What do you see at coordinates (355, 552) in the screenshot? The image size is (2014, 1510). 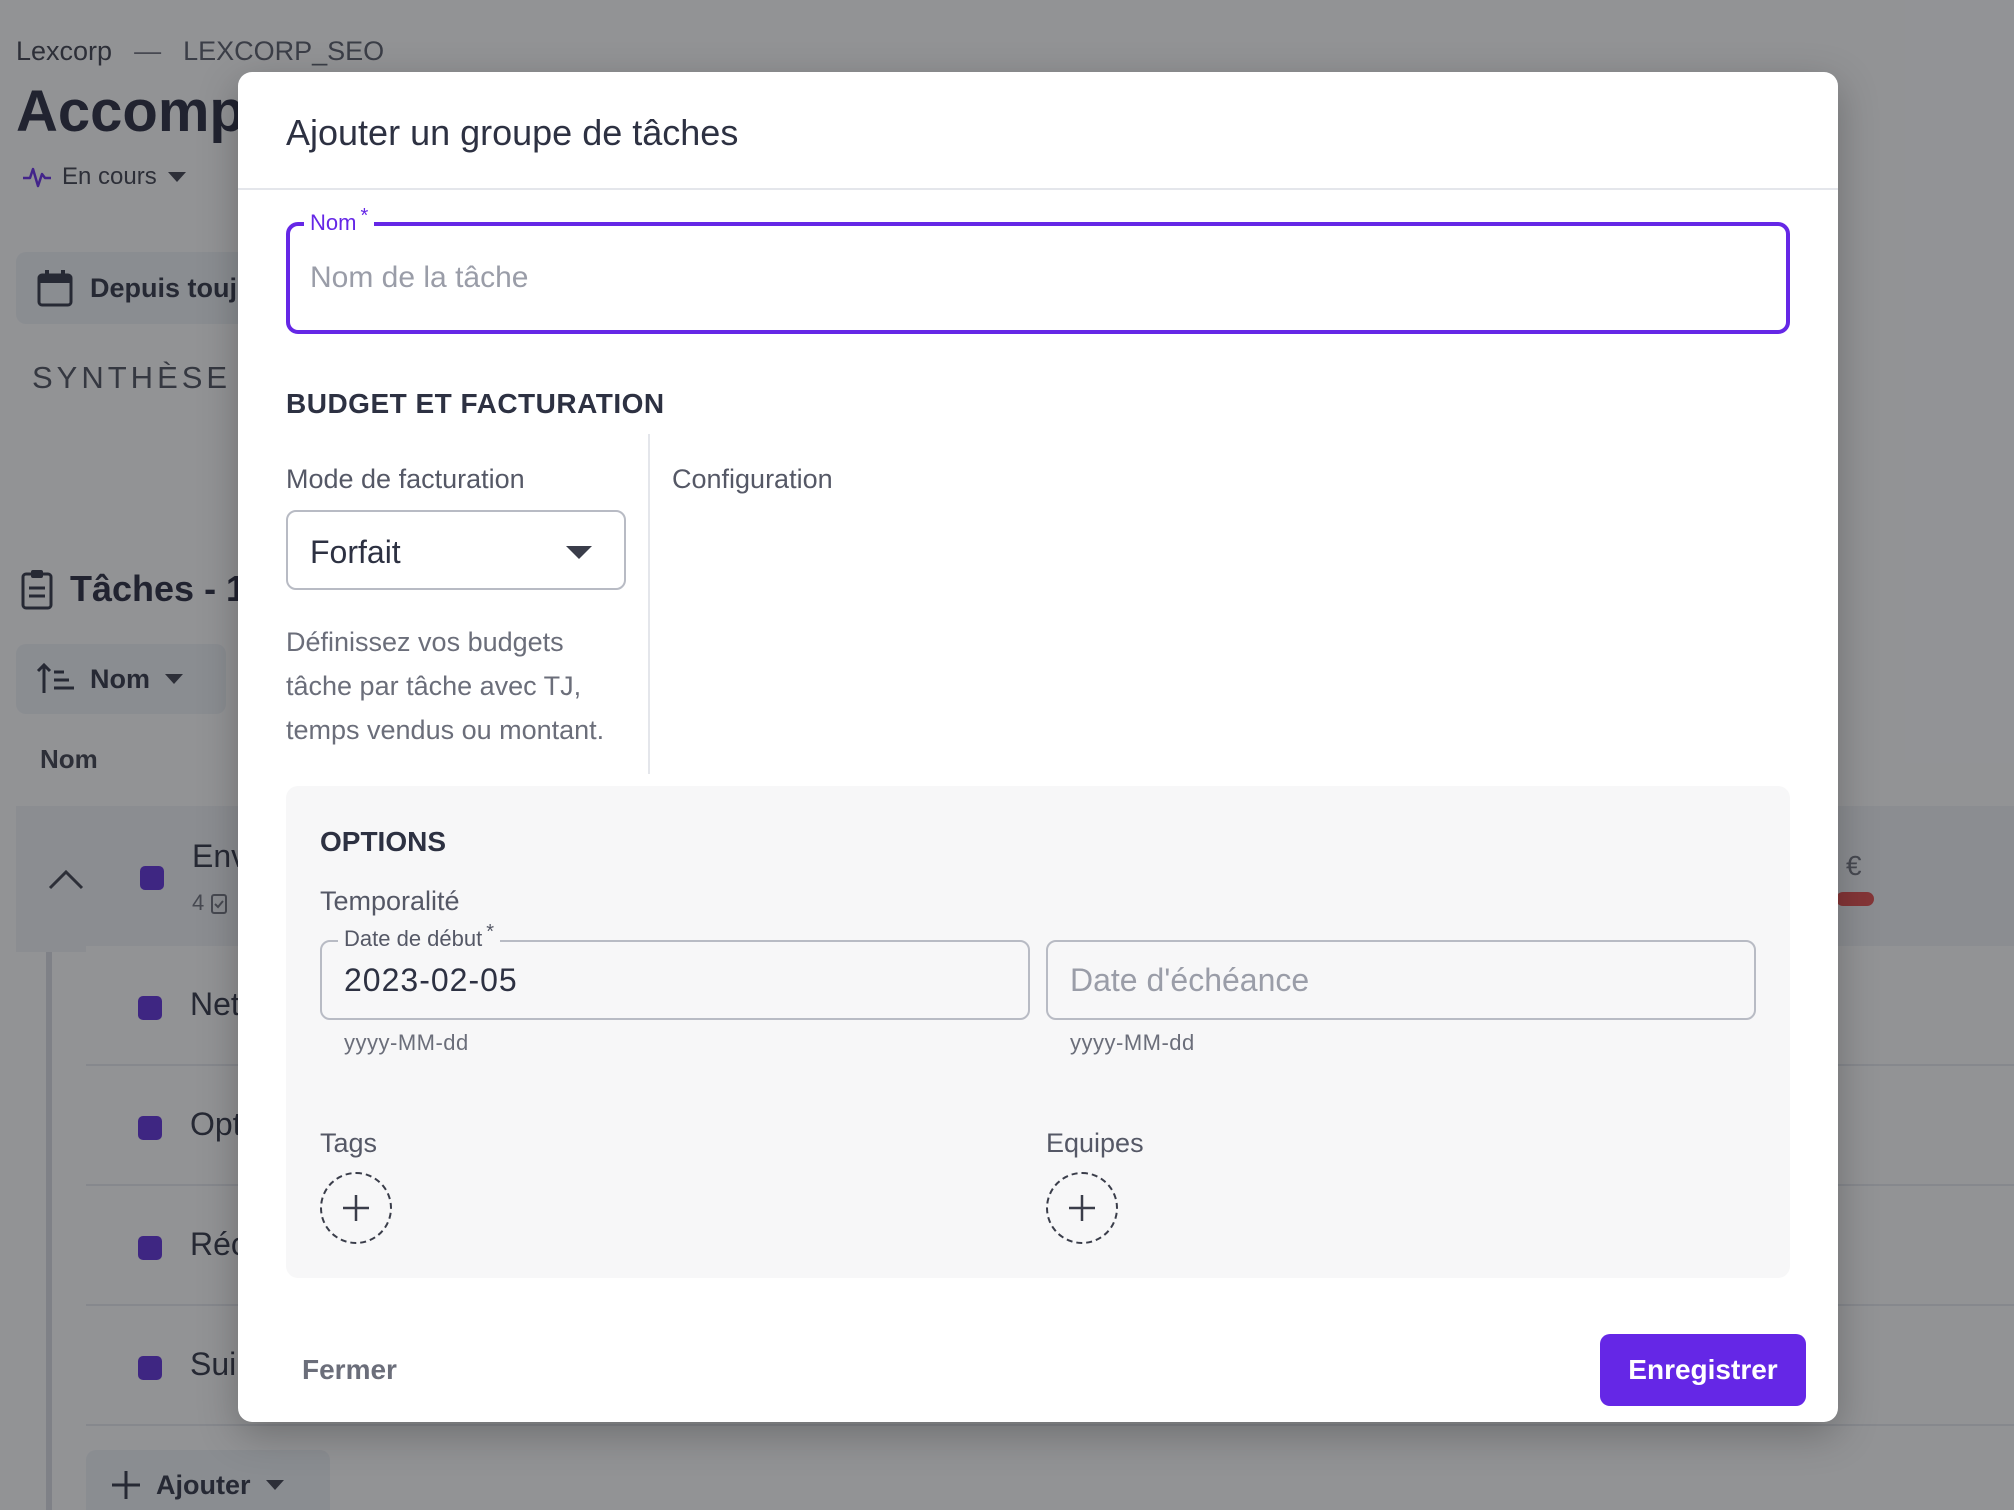 I see `billing-mode-value: Forfait` at bounding box center [355, 552].